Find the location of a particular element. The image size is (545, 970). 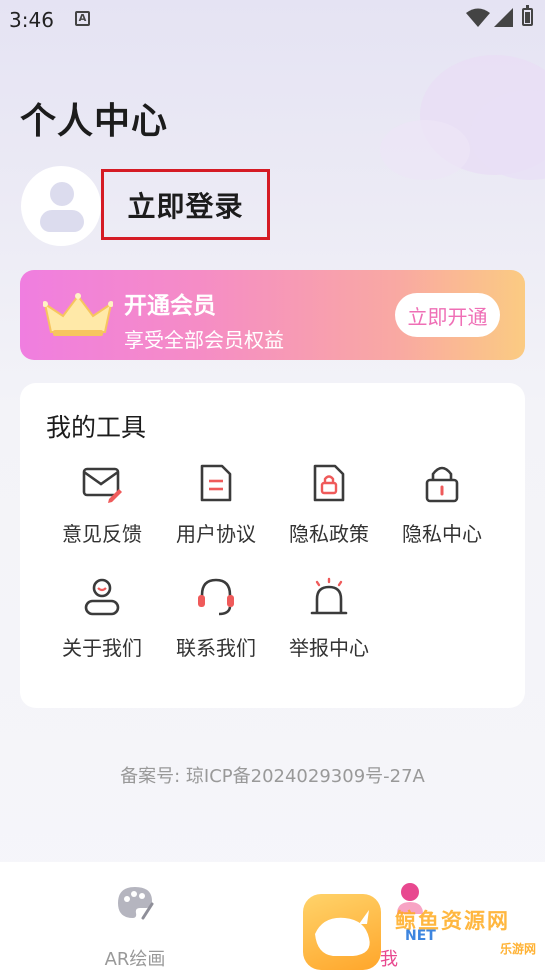

feedback-mail-icon is located at coordinates (102, 485).